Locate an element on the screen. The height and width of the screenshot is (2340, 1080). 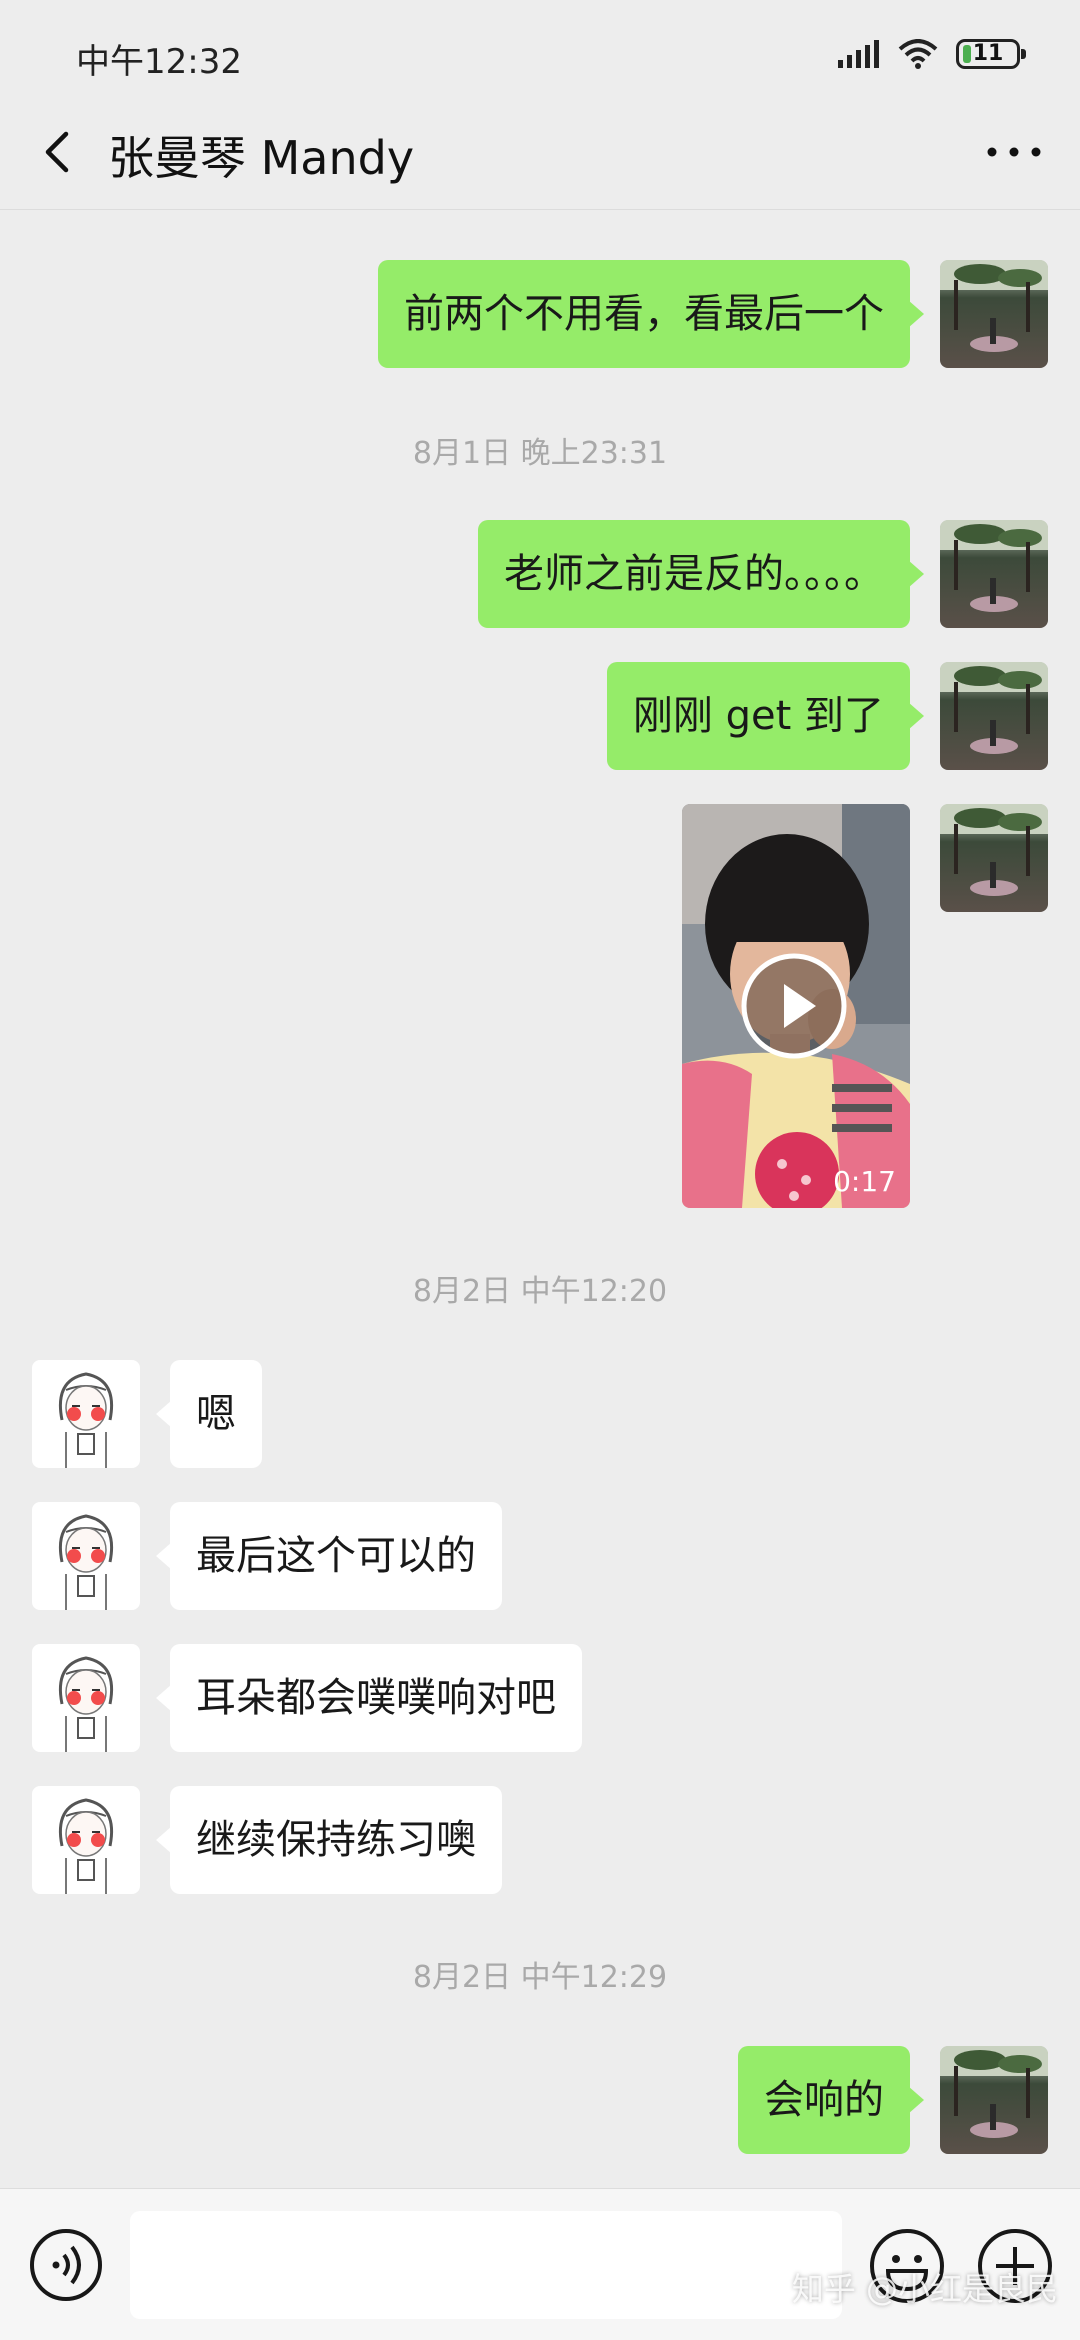
message-row: 会响的 is located at coordinates (540, 2100).